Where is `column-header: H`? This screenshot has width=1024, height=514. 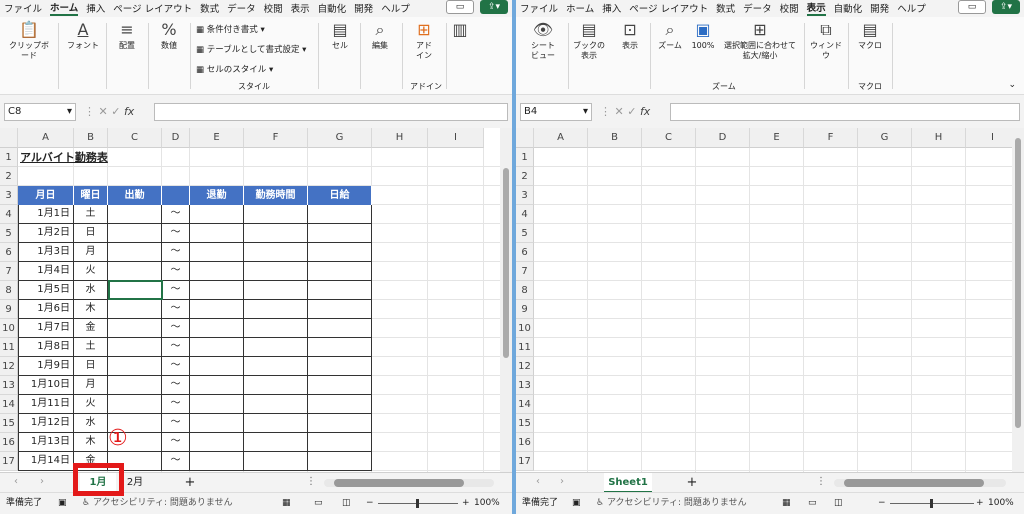
column-header: H is located at coordinates (400, 138).